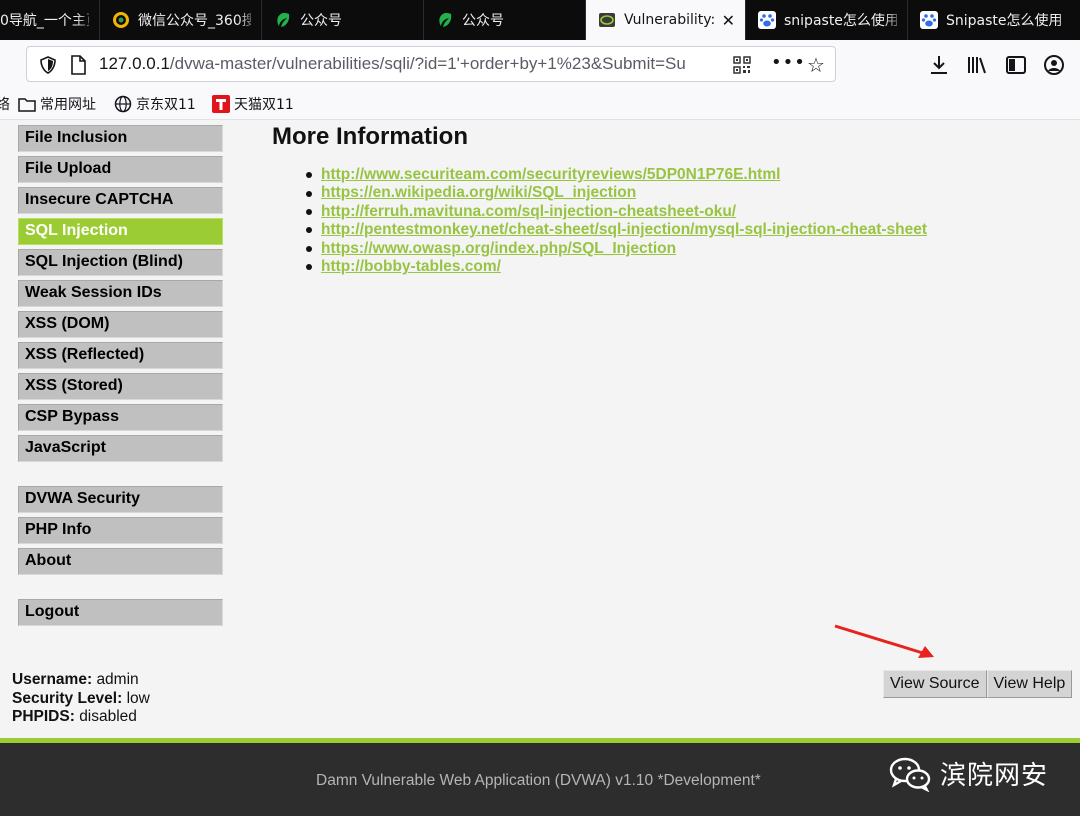 The height and width of the screenshot is (816, 1080). I want to click on globe-icon, so click(123, 104).